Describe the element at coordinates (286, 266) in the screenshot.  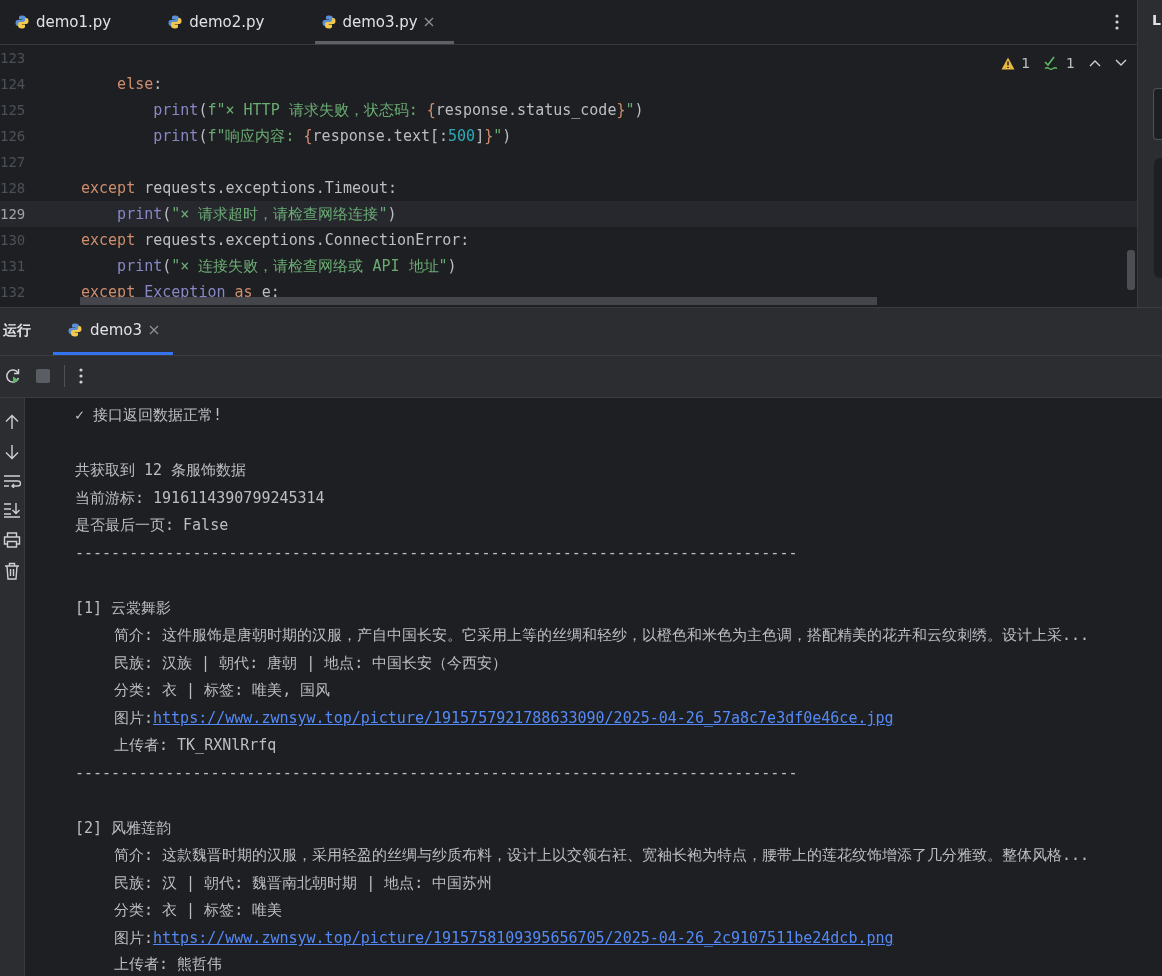
I see `code-line: print("× 连接失败，请检查网络或 API 地址")` at that location.